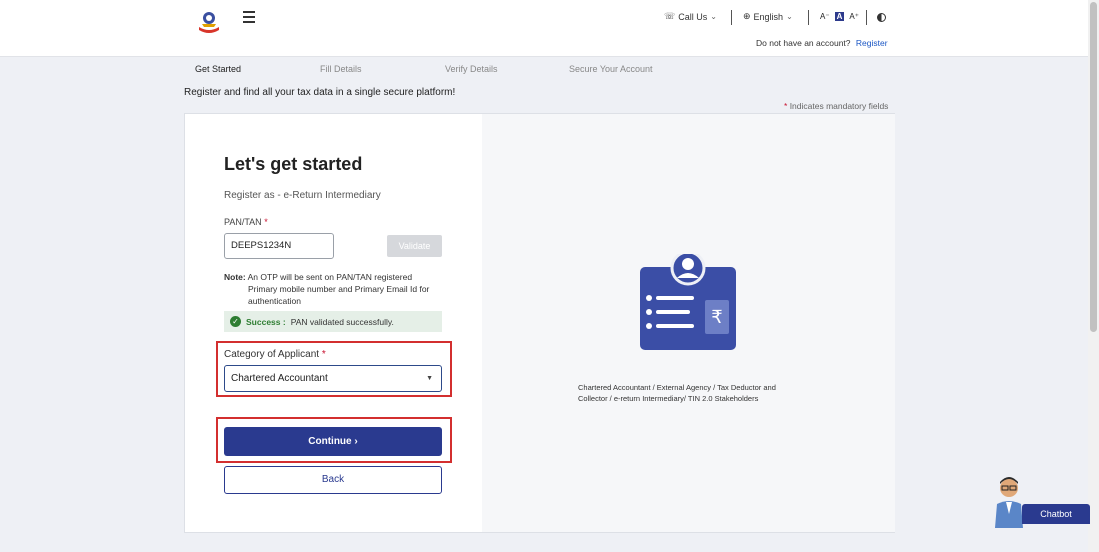 Image resolution: width=1099 pixels, height=552 pixels. Describe the element at coordinates (342, 321) in the screenshot. I see `success-text: PAN validated successfully.` at that location.